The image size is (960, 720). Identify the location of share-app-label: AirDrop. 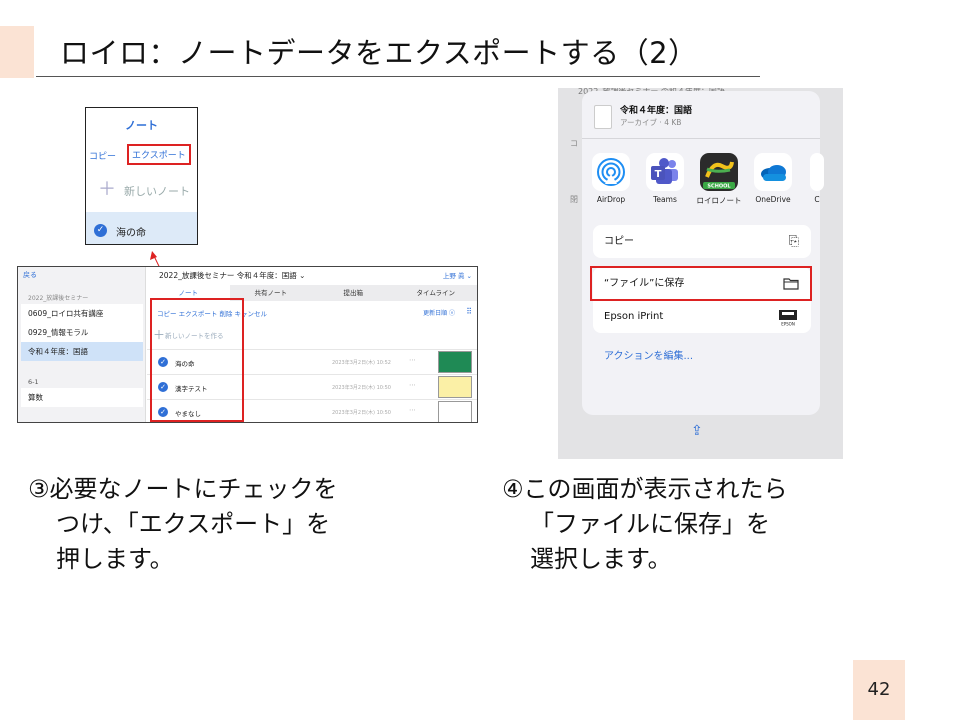
(611, 199).